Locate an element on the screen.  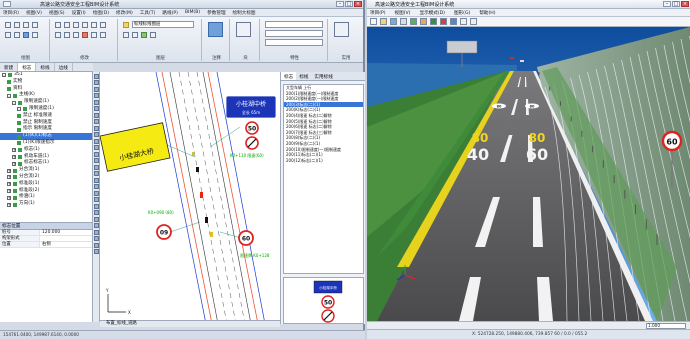
minimize-icon: – is located at coordinates (340, 4).